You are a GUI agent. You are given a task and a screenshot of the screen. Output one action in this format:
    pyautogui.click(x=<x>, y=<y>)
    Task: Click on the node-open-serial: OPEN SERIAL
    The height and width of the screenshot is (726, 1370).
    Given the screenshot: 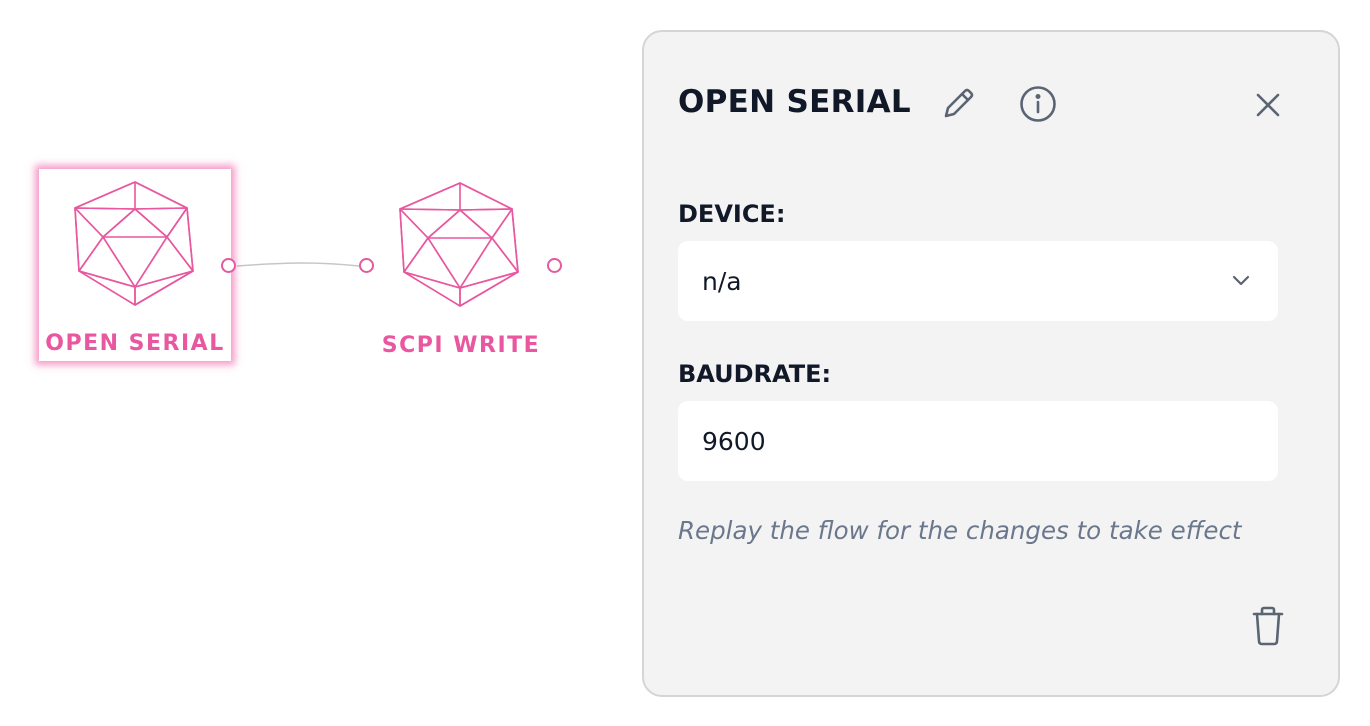 What is the action you would take?
    pyautogui.click(x=135, y=265)
    